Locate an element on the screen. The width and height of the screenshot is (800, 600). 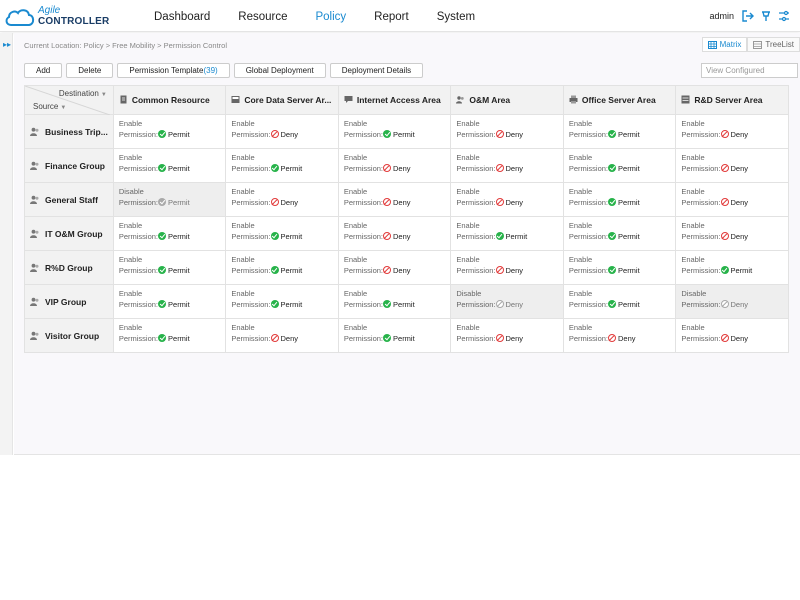
column-label: O&M Area is located at coordinates (490, 100).